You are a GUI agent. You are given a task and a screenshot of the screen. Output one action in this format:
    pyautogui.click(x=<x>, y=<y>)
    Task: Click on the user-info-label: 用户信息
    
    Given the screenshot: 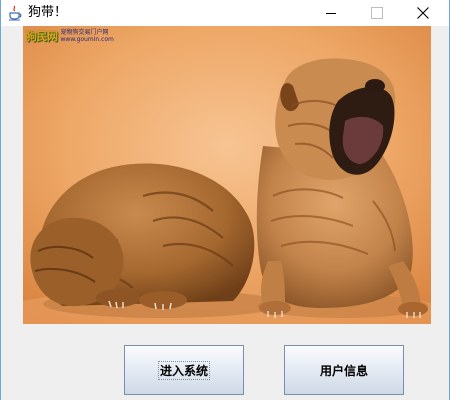 What is the action you would take?
    pyautogui.click(x=343, y=370)
    